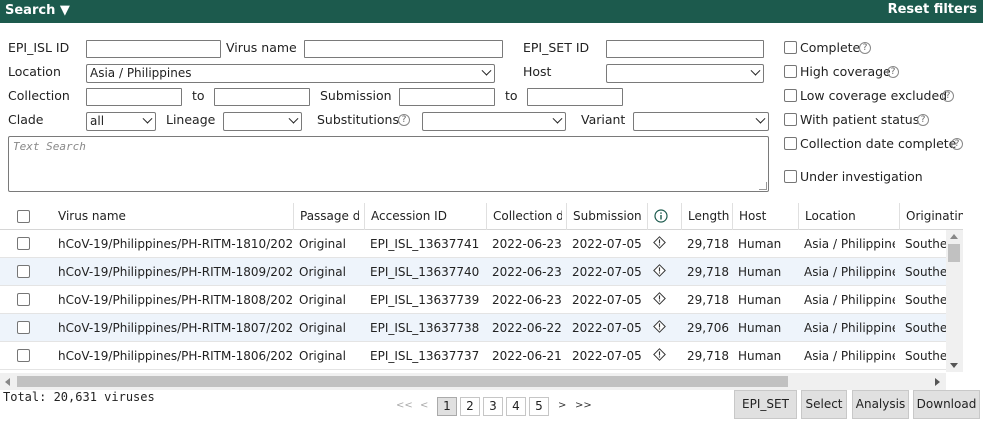  I want to click on epi-set-input, so click(685, 49).